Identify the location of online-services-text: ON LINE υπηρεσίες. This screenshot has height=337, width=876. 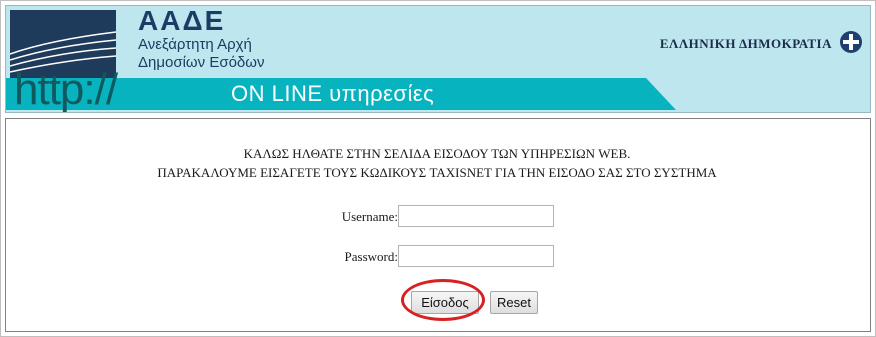
(333, 93).